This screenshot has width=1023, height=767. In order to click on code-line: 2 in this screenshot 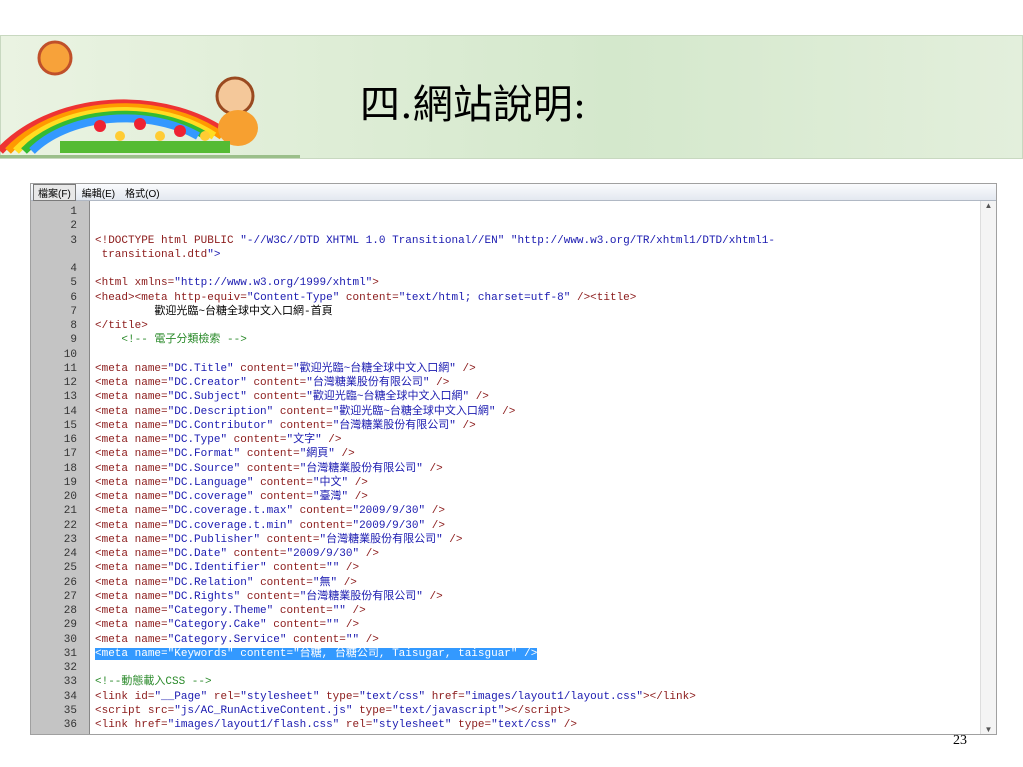, I will do `click(525, 226)`.